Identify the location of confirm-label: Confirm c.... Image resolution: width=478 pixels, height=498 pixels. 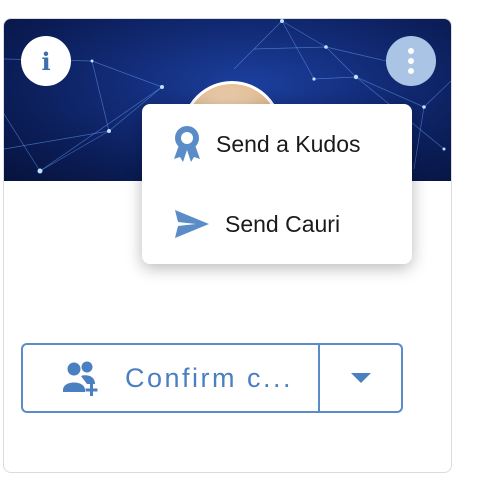
(209, 377).